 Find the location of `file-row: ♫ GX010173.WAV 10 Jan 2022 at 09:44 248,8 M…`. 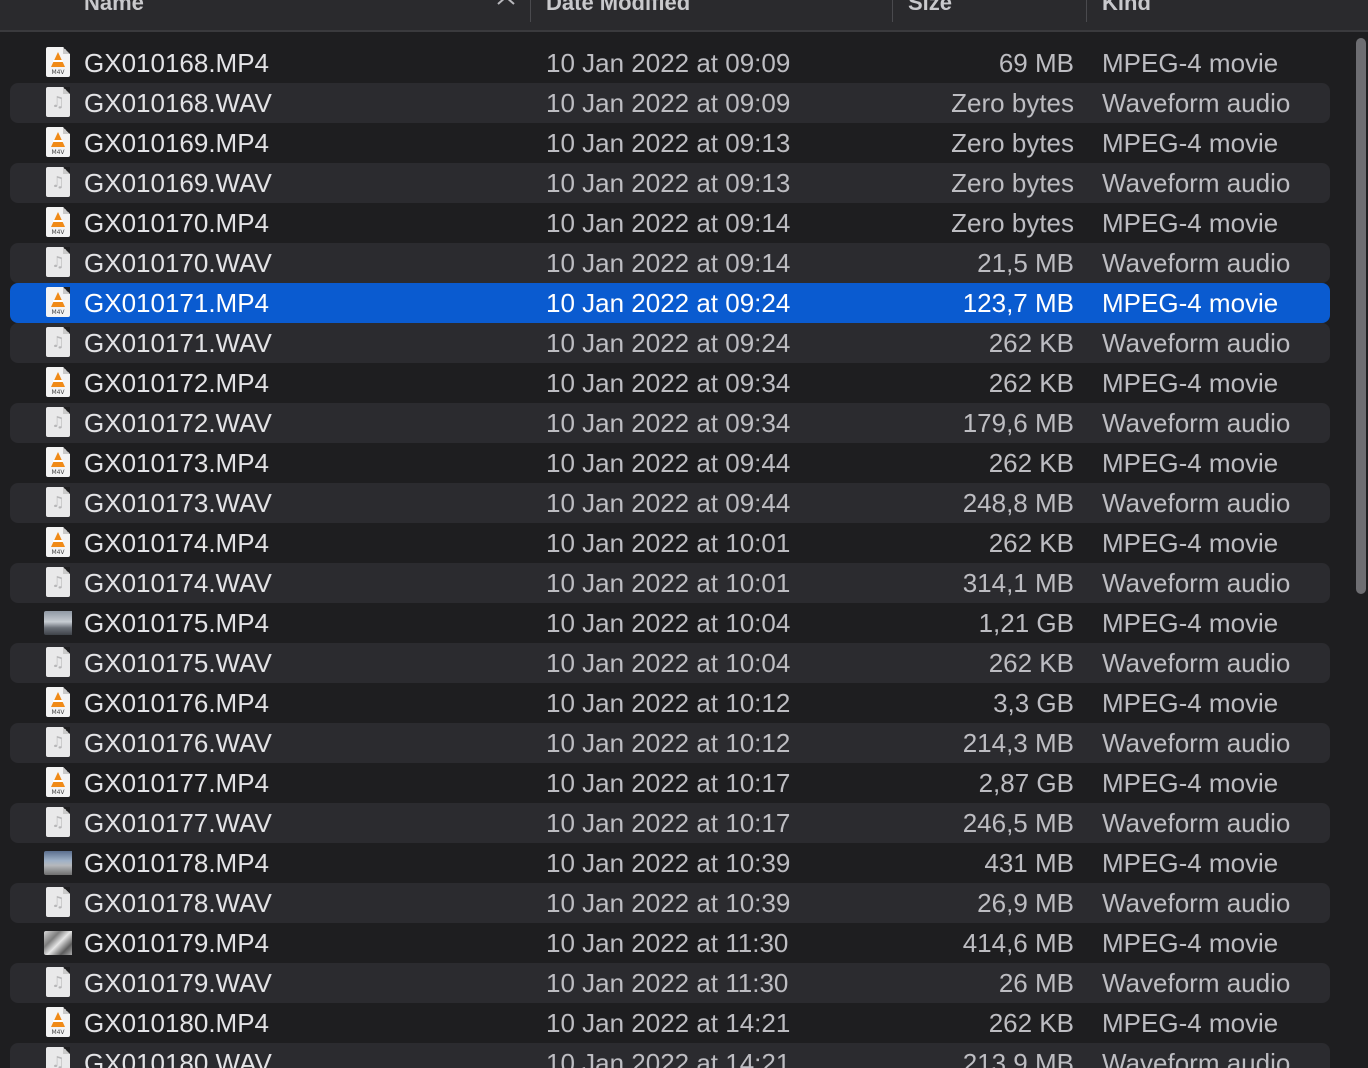

file-row: ♫ GX010173.WAV 10 Jan 2022 at 09:44 248,8 M… is located at coordinates (670, 503).